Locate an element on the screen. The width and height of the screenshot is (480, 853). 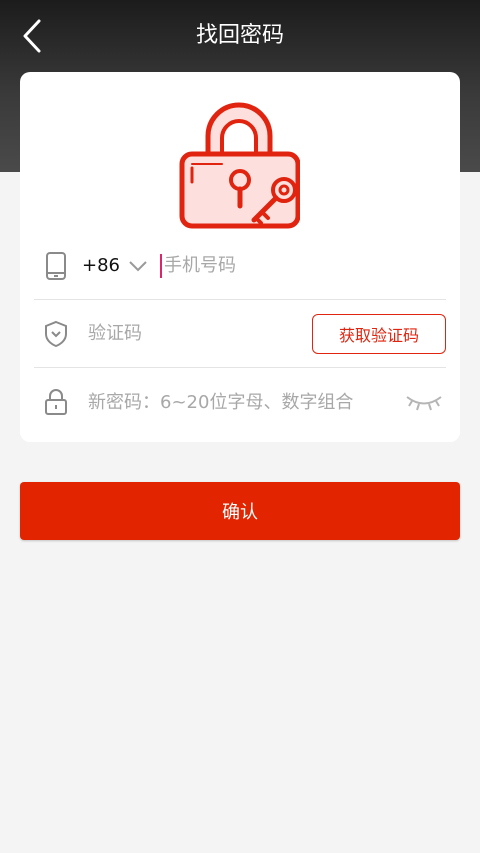
country-code-selector: +86 is located at coordinates (119, 265).